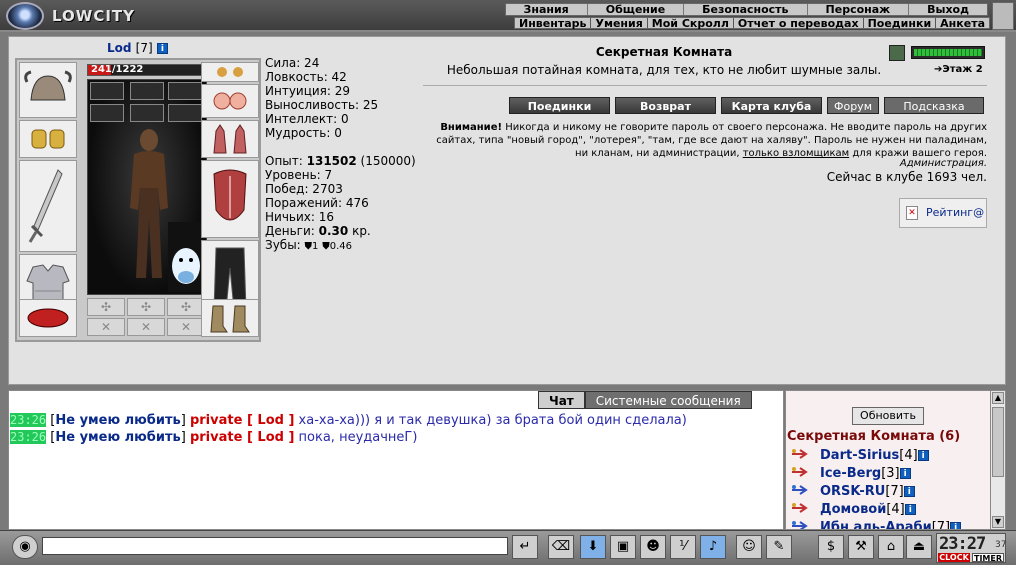 Image resolution: width=1016 pixels, height=565 pixels. Describe the element at coordinates (146, 307) in the screenshot. I see `ring-slot-2: ✣` at that location.